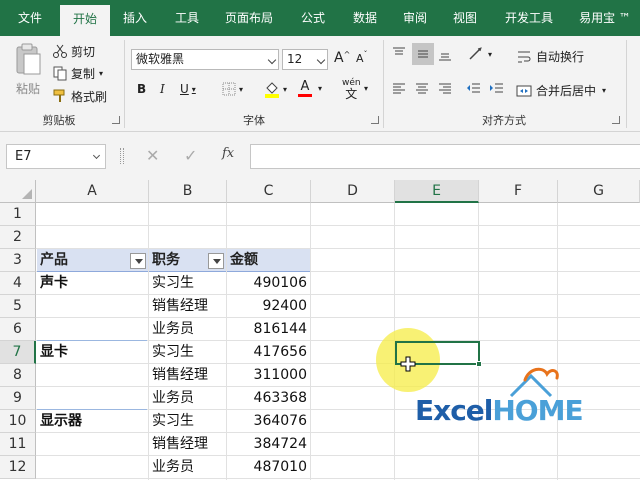 The image size is (640, 480). I want to click on menu-insert: 插入, so click(135, 18).